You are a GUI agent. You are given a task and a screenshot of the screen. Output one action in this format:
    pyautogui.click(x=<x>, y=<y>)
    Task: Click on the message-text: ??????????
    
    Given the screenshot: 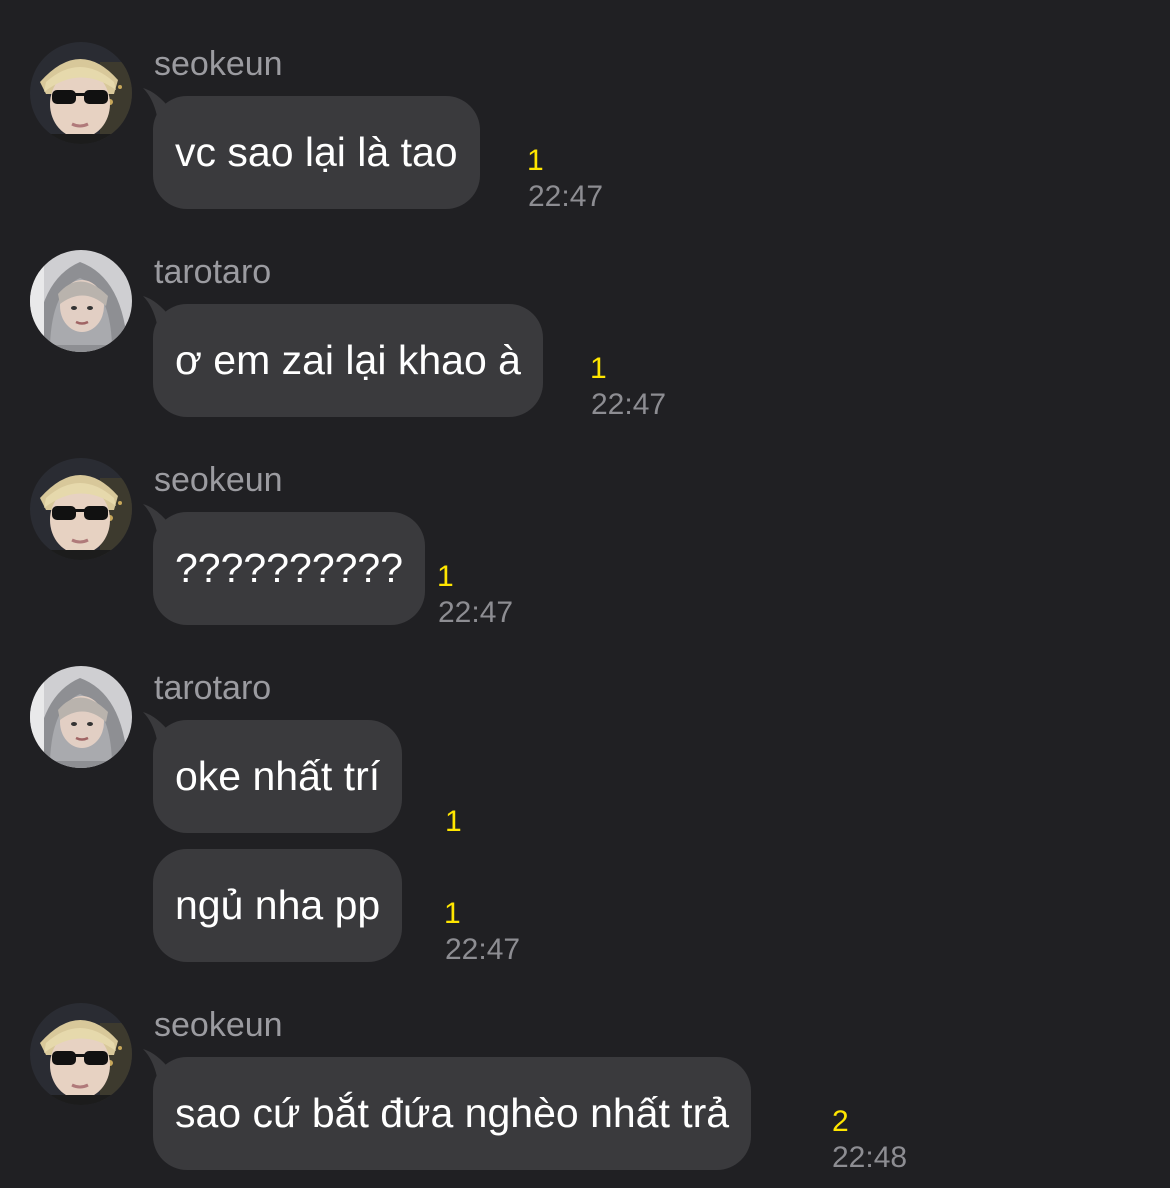 What is the action you would take?
    pyautogui.click(x=289, y=568)
    